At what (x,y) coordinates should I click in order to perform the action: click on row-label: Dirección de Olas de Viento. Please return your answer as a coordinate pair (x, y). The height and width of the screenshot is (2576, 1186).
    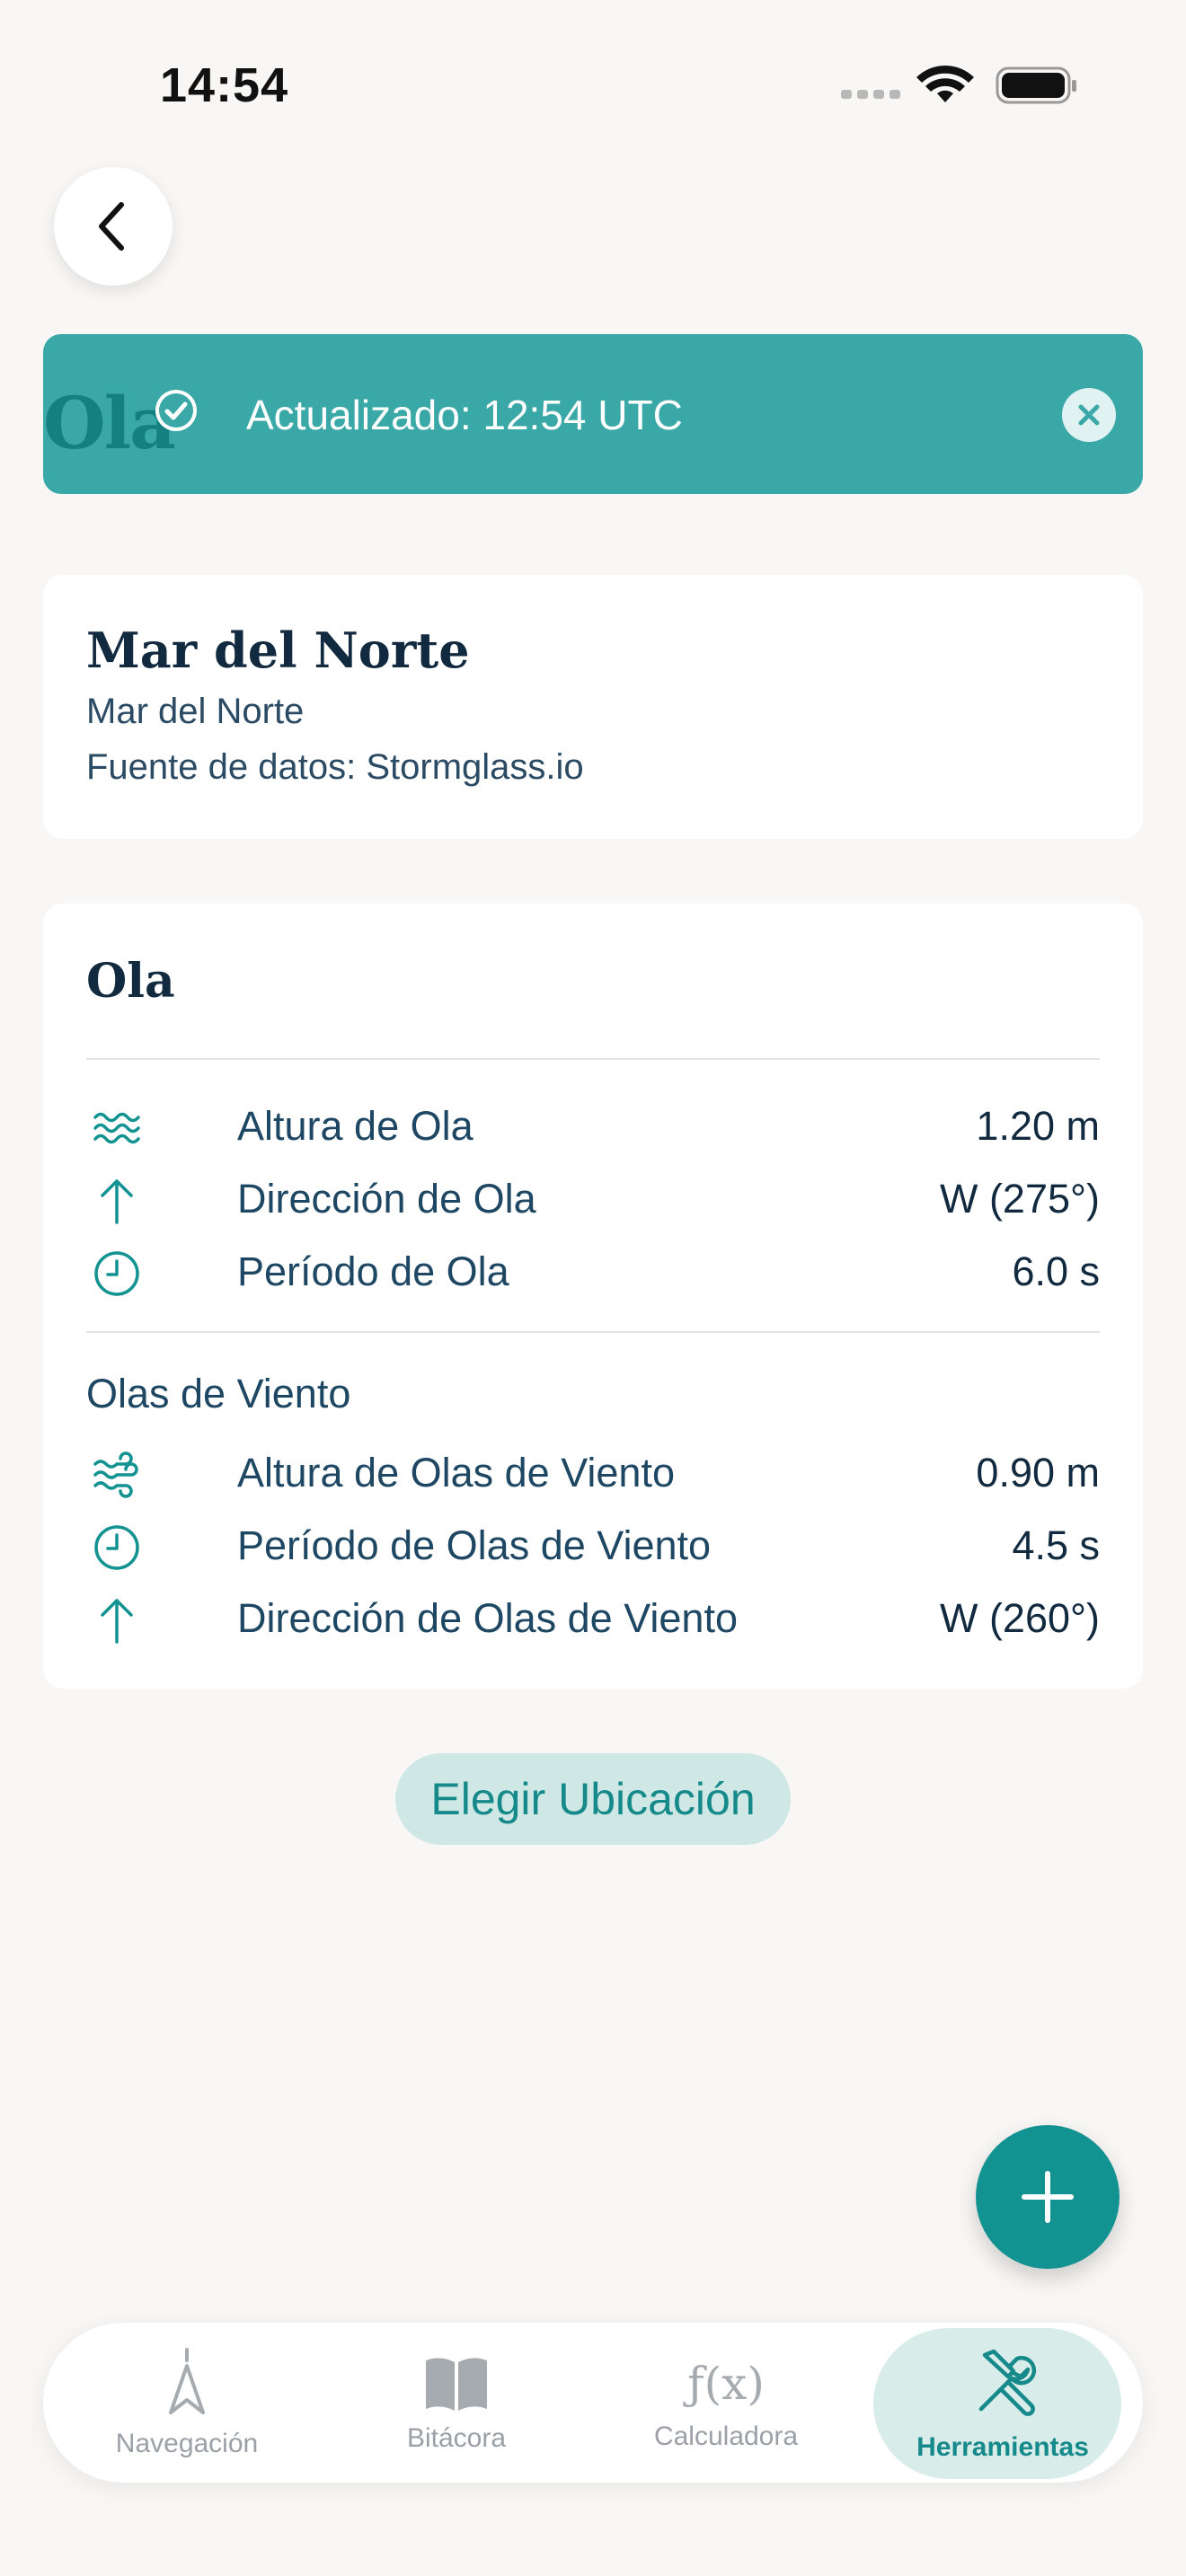
    Looking at the image, I should click on (487, 1618).